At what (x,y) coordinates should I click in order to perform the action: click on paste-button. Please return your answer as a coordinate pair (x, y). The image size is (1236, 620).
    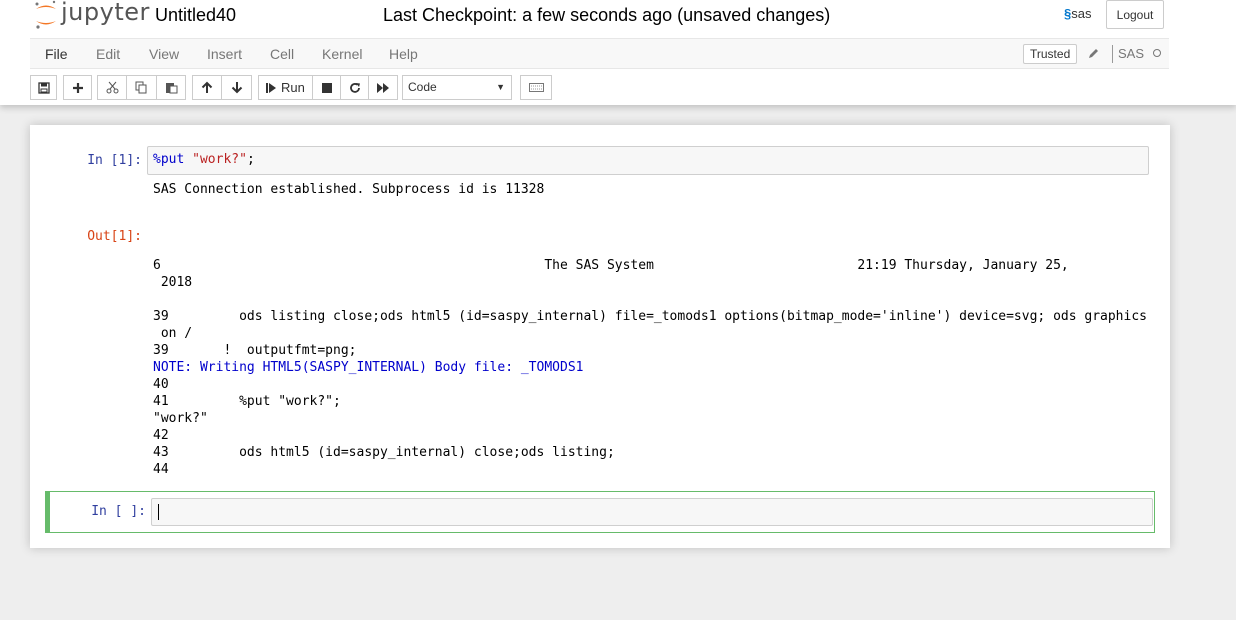
    Looking at the image, I should click on (171, 87).